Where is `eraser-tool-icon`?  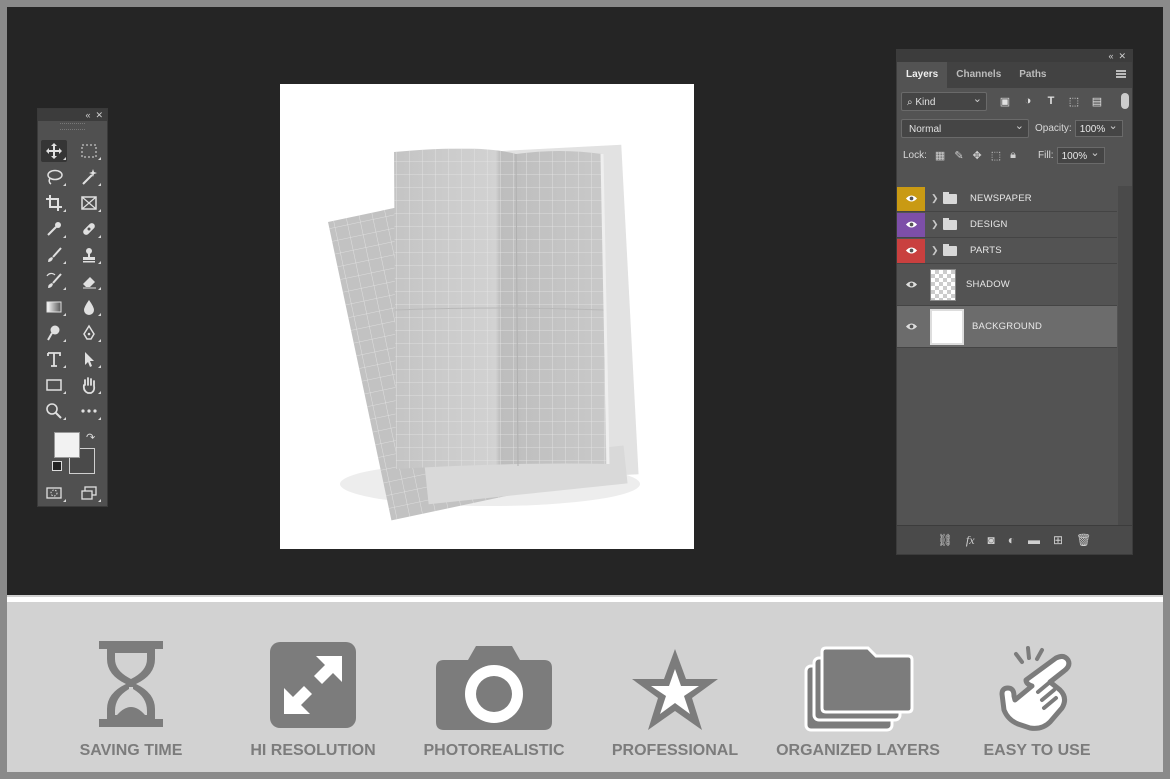 eraser-tool-icon is located at coordinates (89, 281).